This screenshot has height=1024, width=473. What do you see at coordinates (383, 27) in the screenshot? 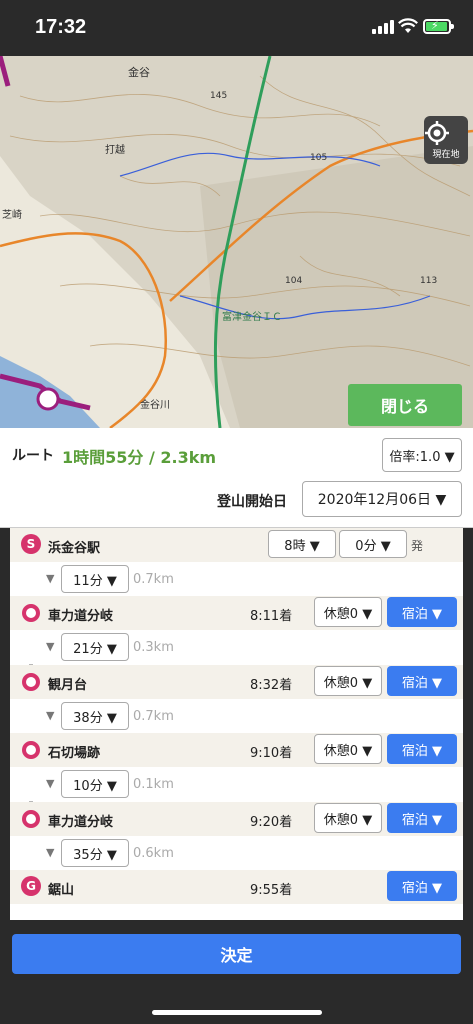
I see `cellular-signal-icon` at bounding box center [383, 27].